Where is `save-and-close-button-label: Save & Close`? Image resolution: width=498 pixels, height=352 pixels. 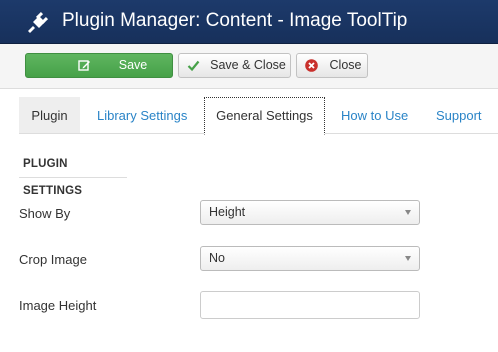 save-and-close-button-label: Save & Close is located at coordinates (248, 65).